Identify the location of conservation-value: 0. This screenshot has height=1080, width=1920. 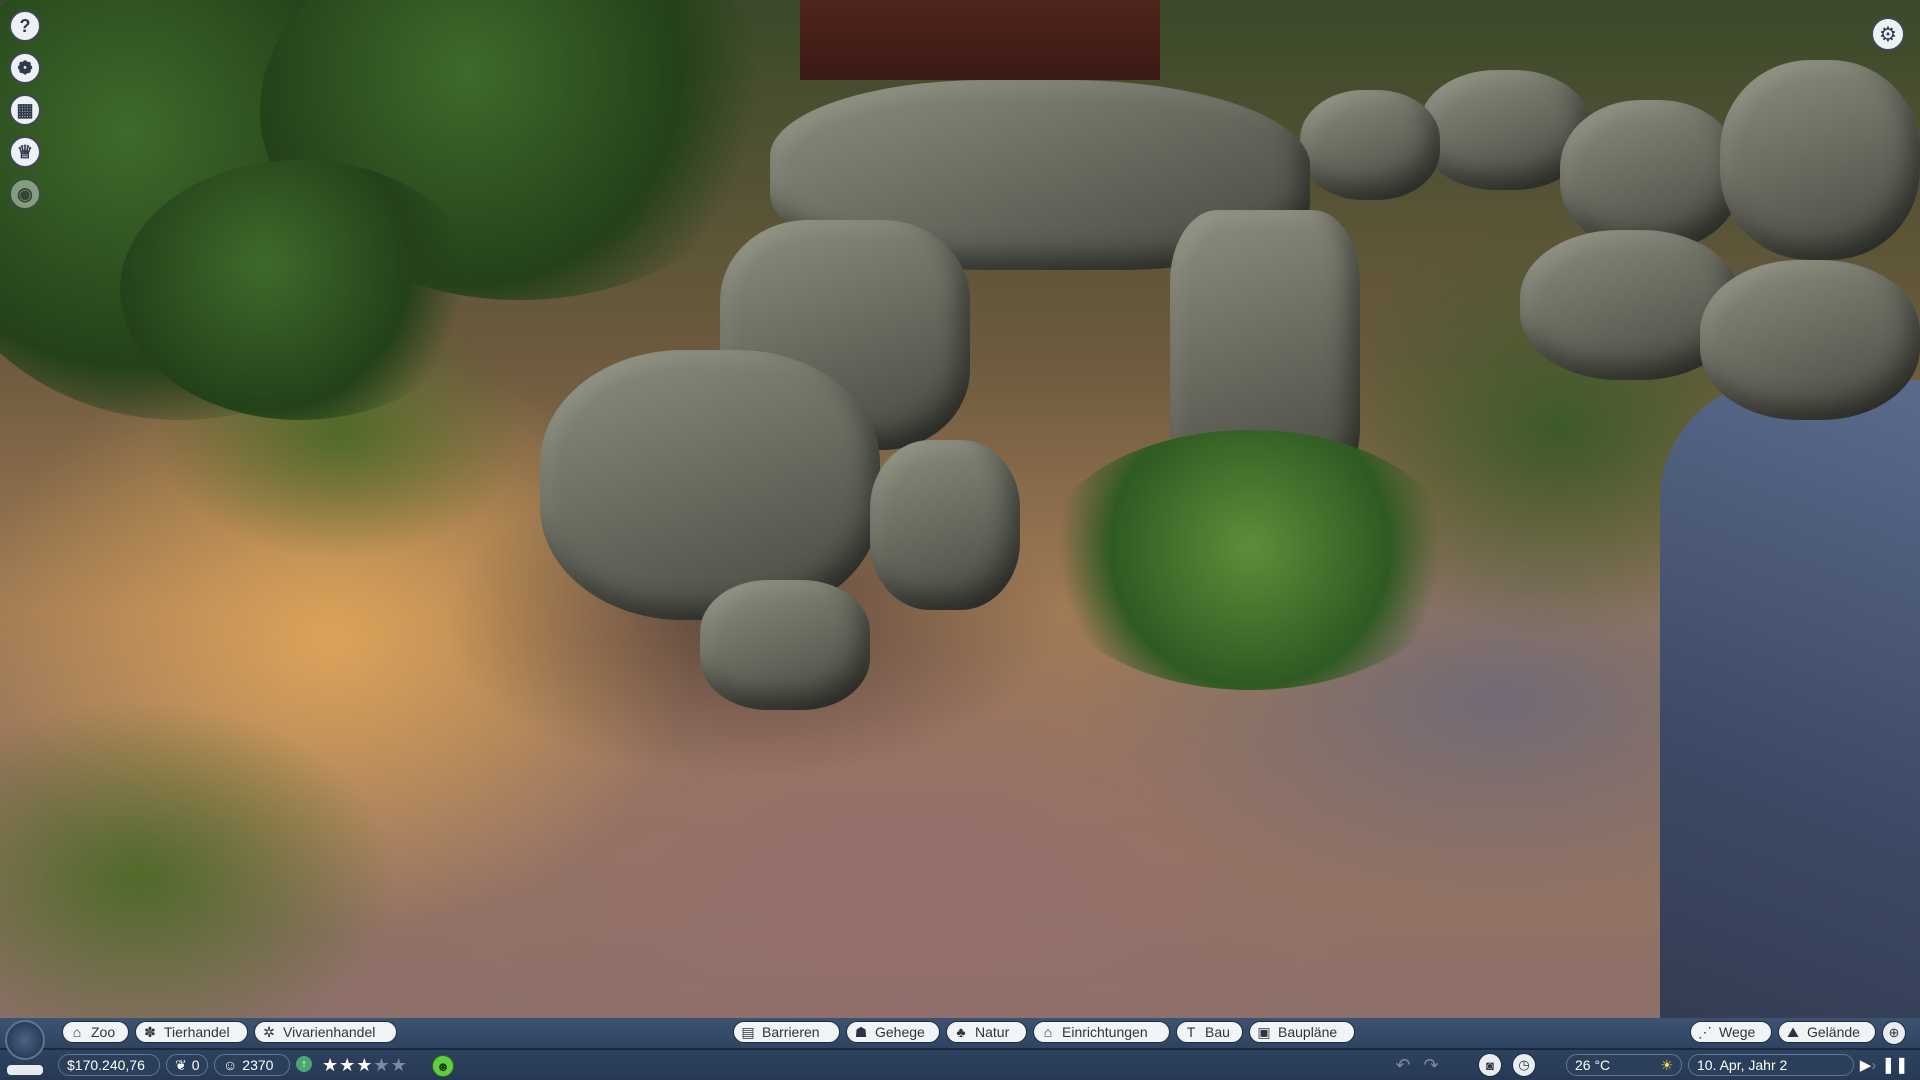
(195, 1065).